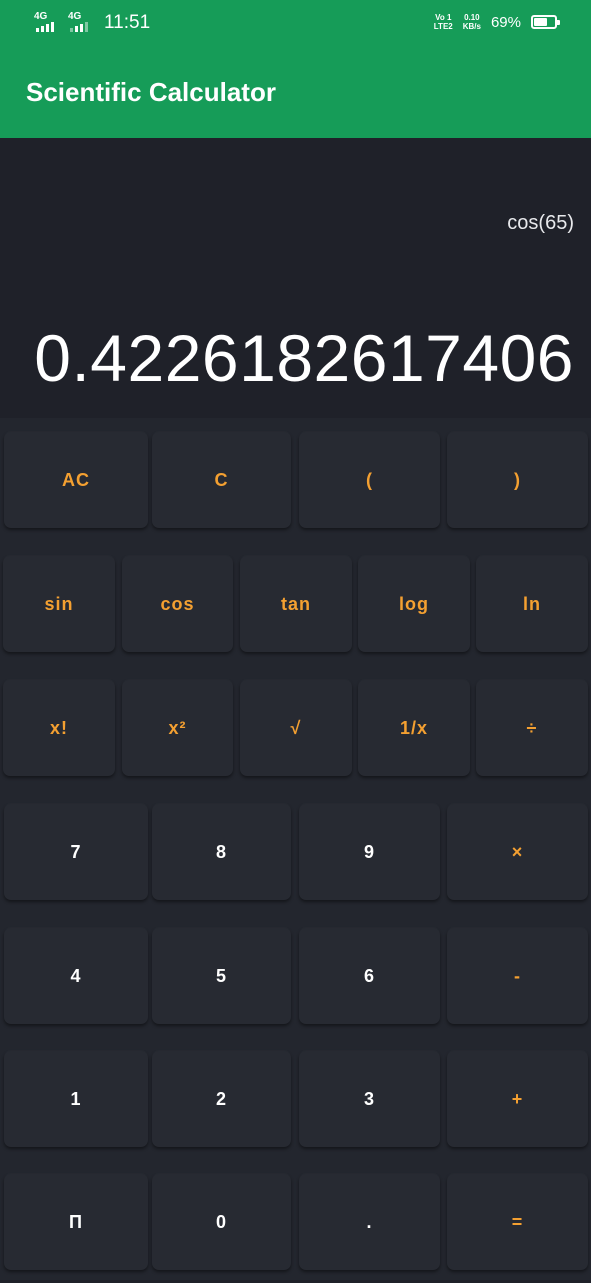 The height and width of the screenshot is (1283, 591). I want to click on divide-button: ÷, so click(532, 728).